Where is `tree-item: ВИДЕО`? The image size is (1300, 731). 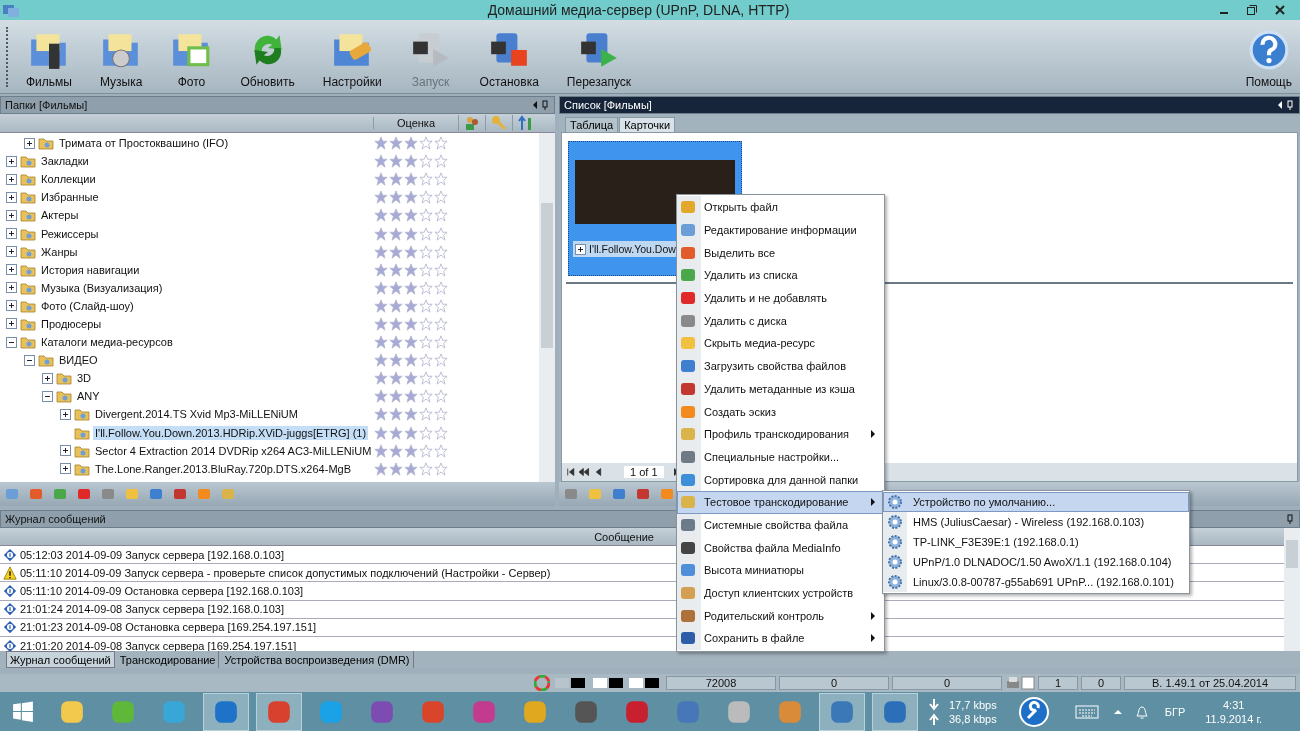
tree-item: ВИДЕО is located at coordinates (78, 360).